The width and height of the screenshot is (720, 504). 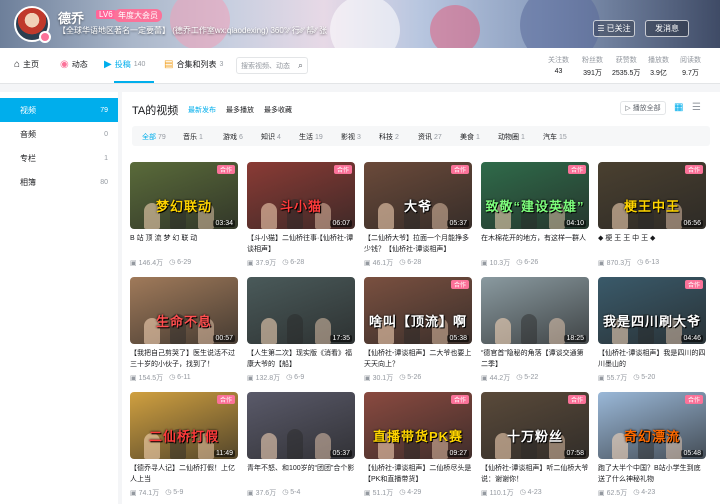 I want to click on video-title: 【仙桥社-谭谈相声】听二仙桥大爷说：谢谢你！, so click(x=535, y=474).